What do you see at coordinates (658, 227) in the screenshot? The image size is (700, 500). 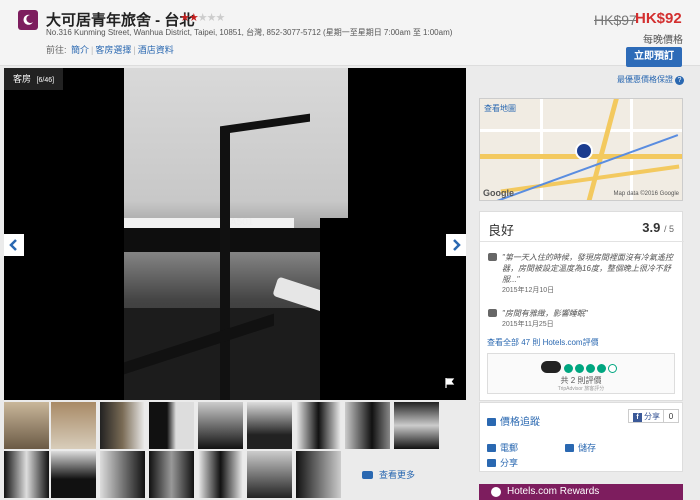 I see `rating-score: 3.9 / 5` at bounding box center [658, 227].